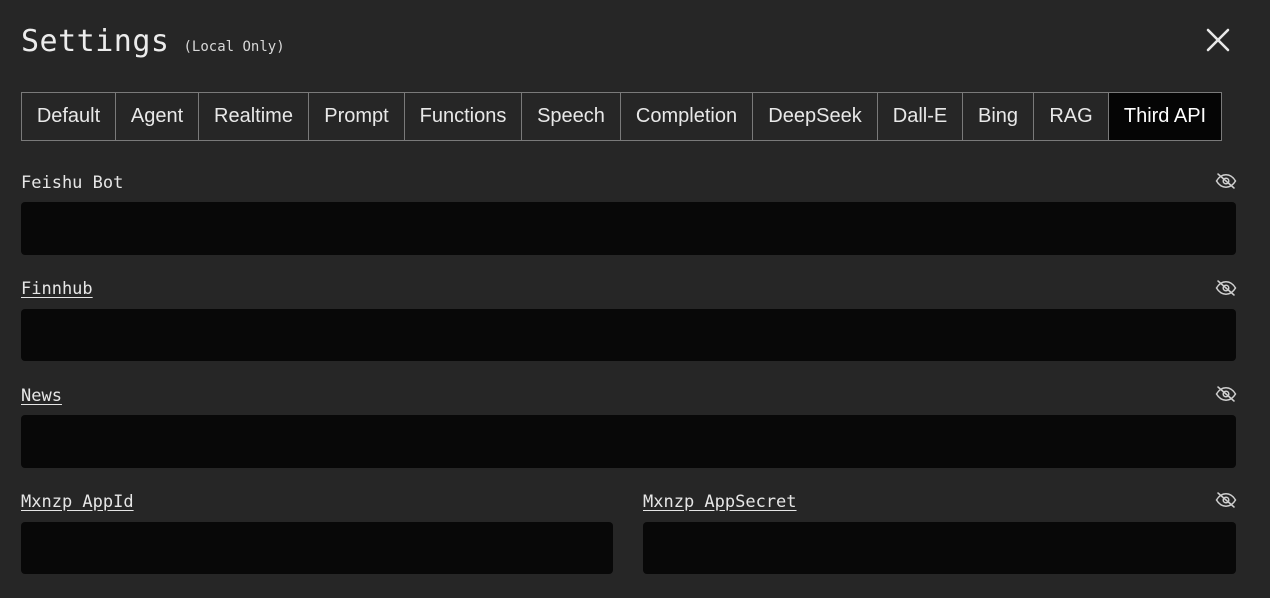 The height and width of the screenshot is (598, 1270). What do you see at coordinates (57, 289) in the screenshot?
I see `finnhub-label-link: Finnhub` at bounding box center [57, 289].